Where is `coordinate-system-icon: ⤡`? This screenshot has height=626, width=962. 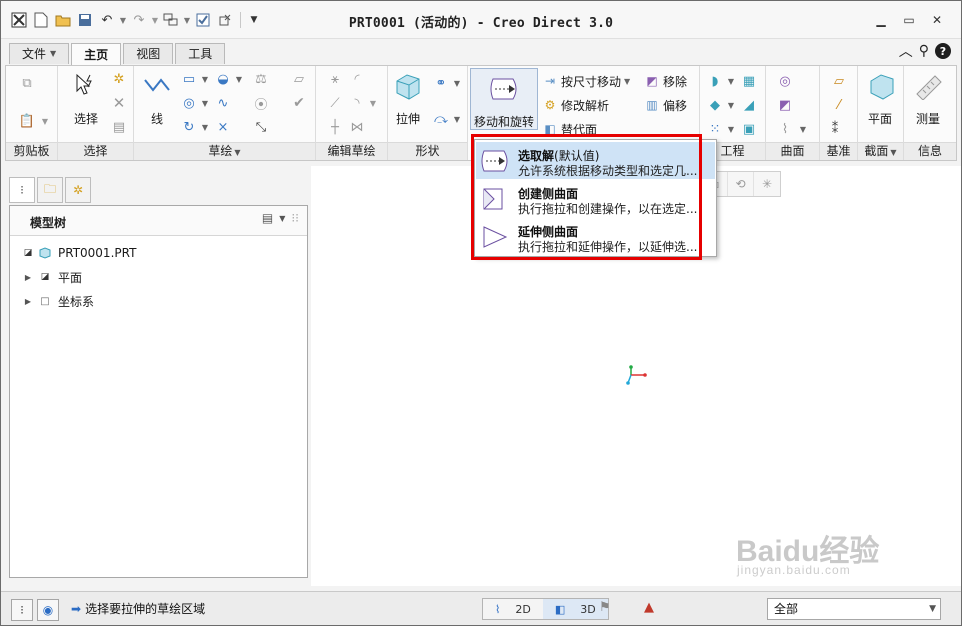
coordinate-system-icon: ⤡ is located at coordinates (261, 127).